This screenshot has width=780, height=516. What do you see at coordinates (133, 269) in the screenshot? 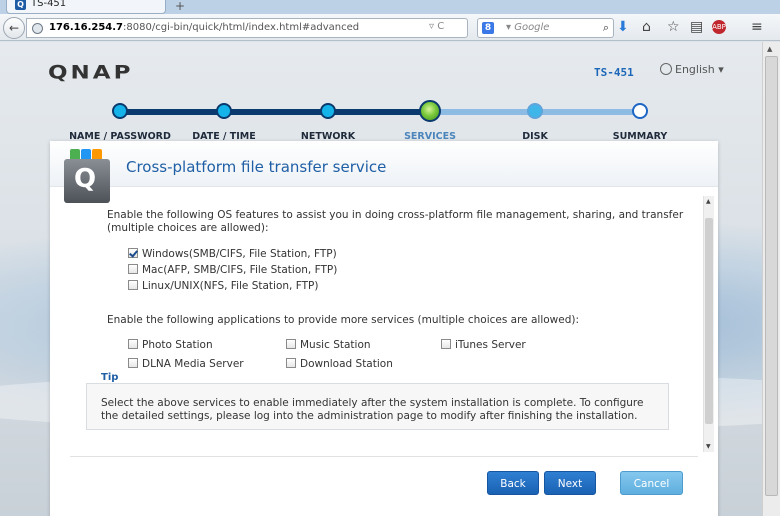
I see `mac-checkbox` at bounding box center [133, 269].